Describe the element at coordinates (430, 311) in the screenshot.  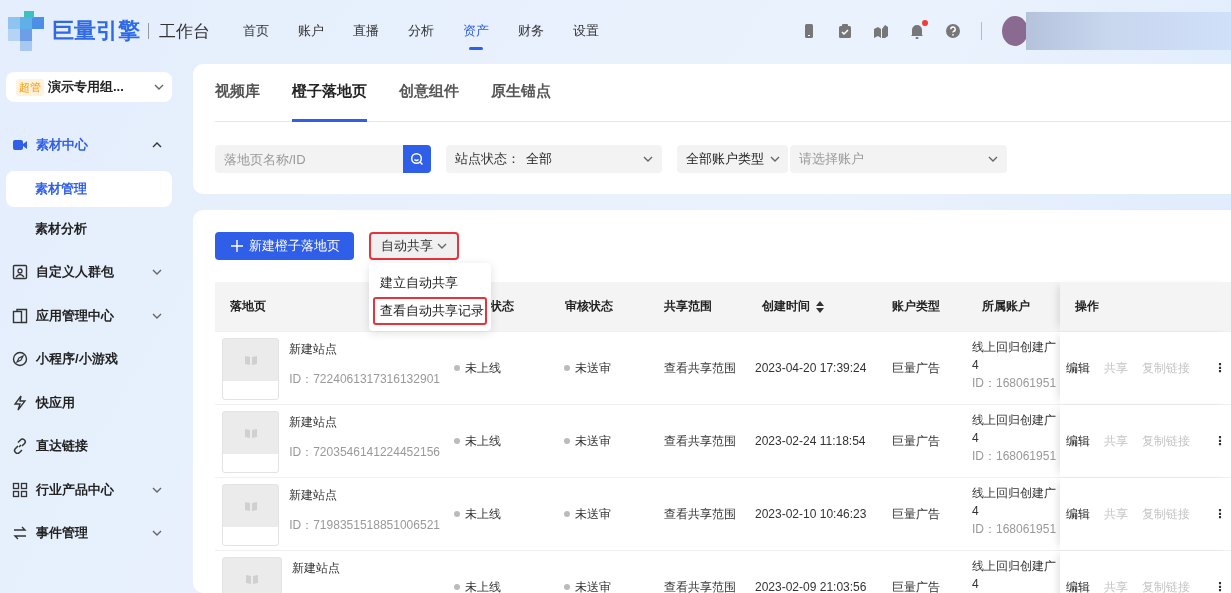
I see `menu-item: 查看自动共享记录` at that location.